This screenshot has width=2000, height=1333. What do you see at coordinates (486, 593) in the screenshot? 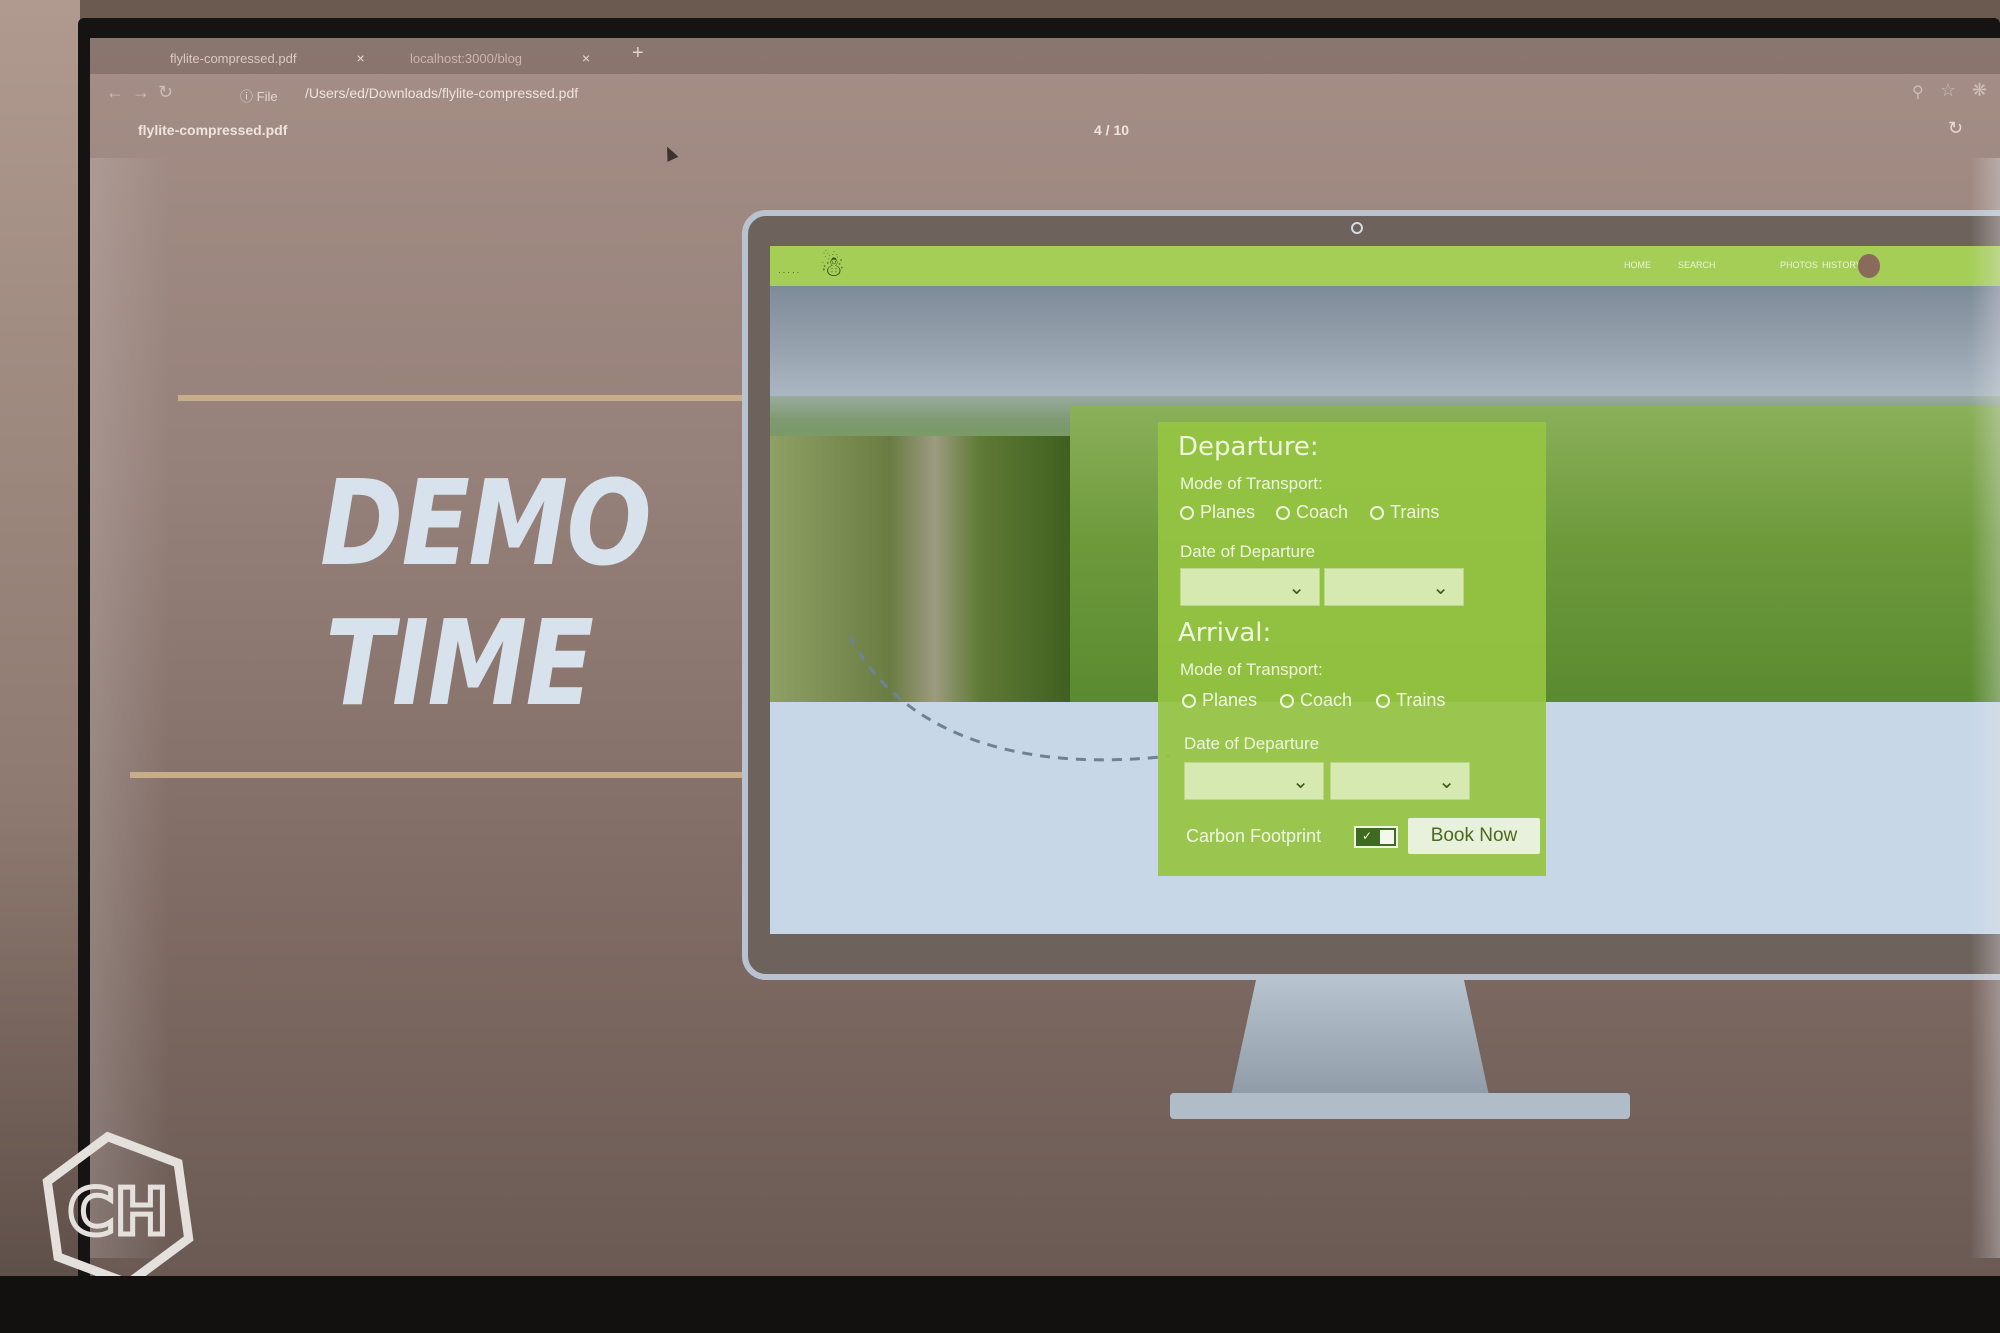
I see `slide-heading: DEMO TIME` at bounding box center [486, 593].